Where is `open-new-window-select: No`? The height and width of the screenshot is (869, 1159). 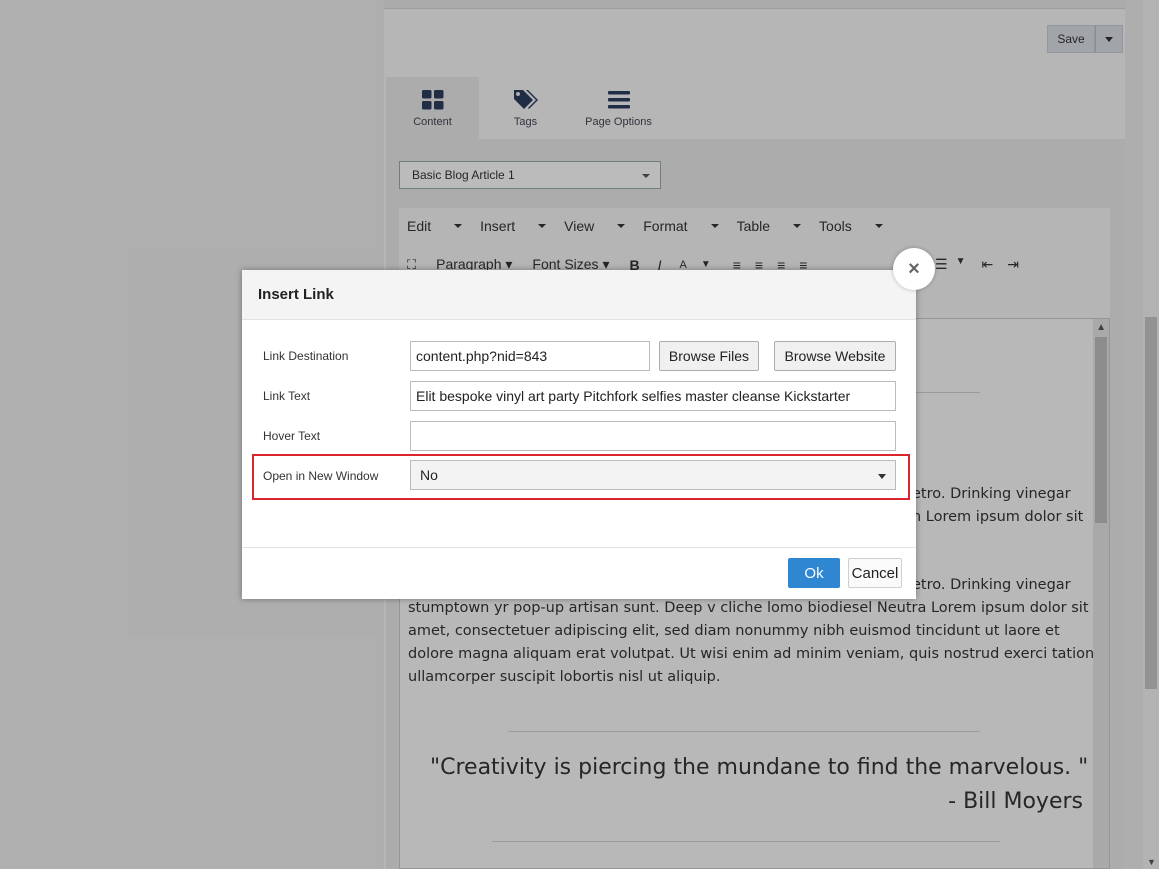
open-new-window-select: No is located at coordinates (653, 475).